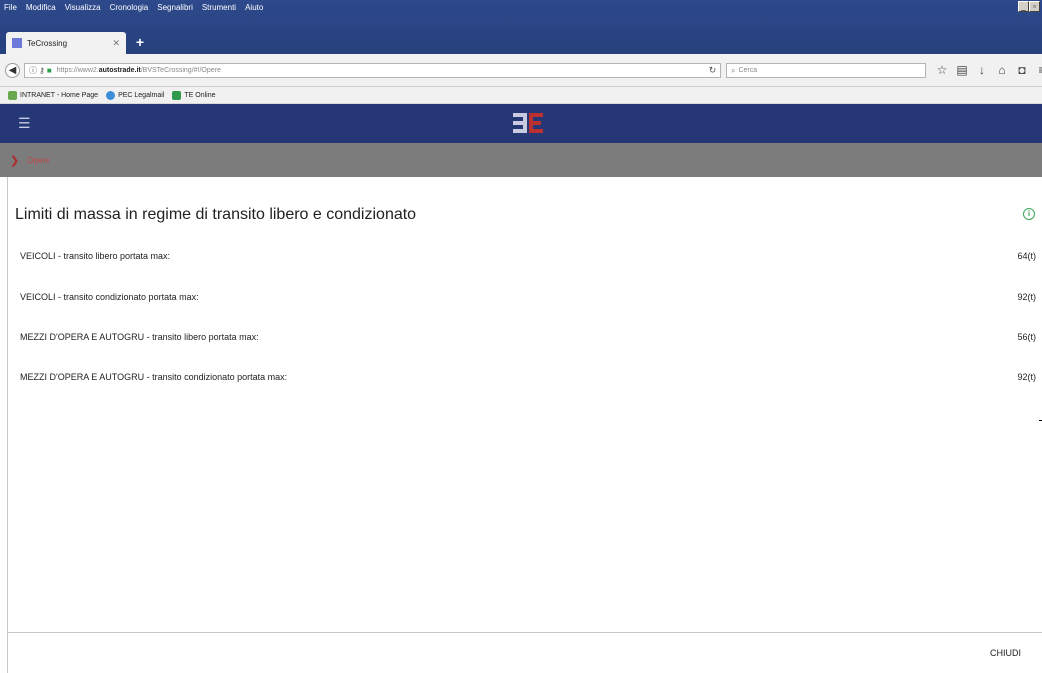 Image resolution: width=1042 pixels, height=673 pixels. What do you see at coordinates (982, 70) in the screenshot?
I see `download-icon: ↓` at bounding box center [982, 70].